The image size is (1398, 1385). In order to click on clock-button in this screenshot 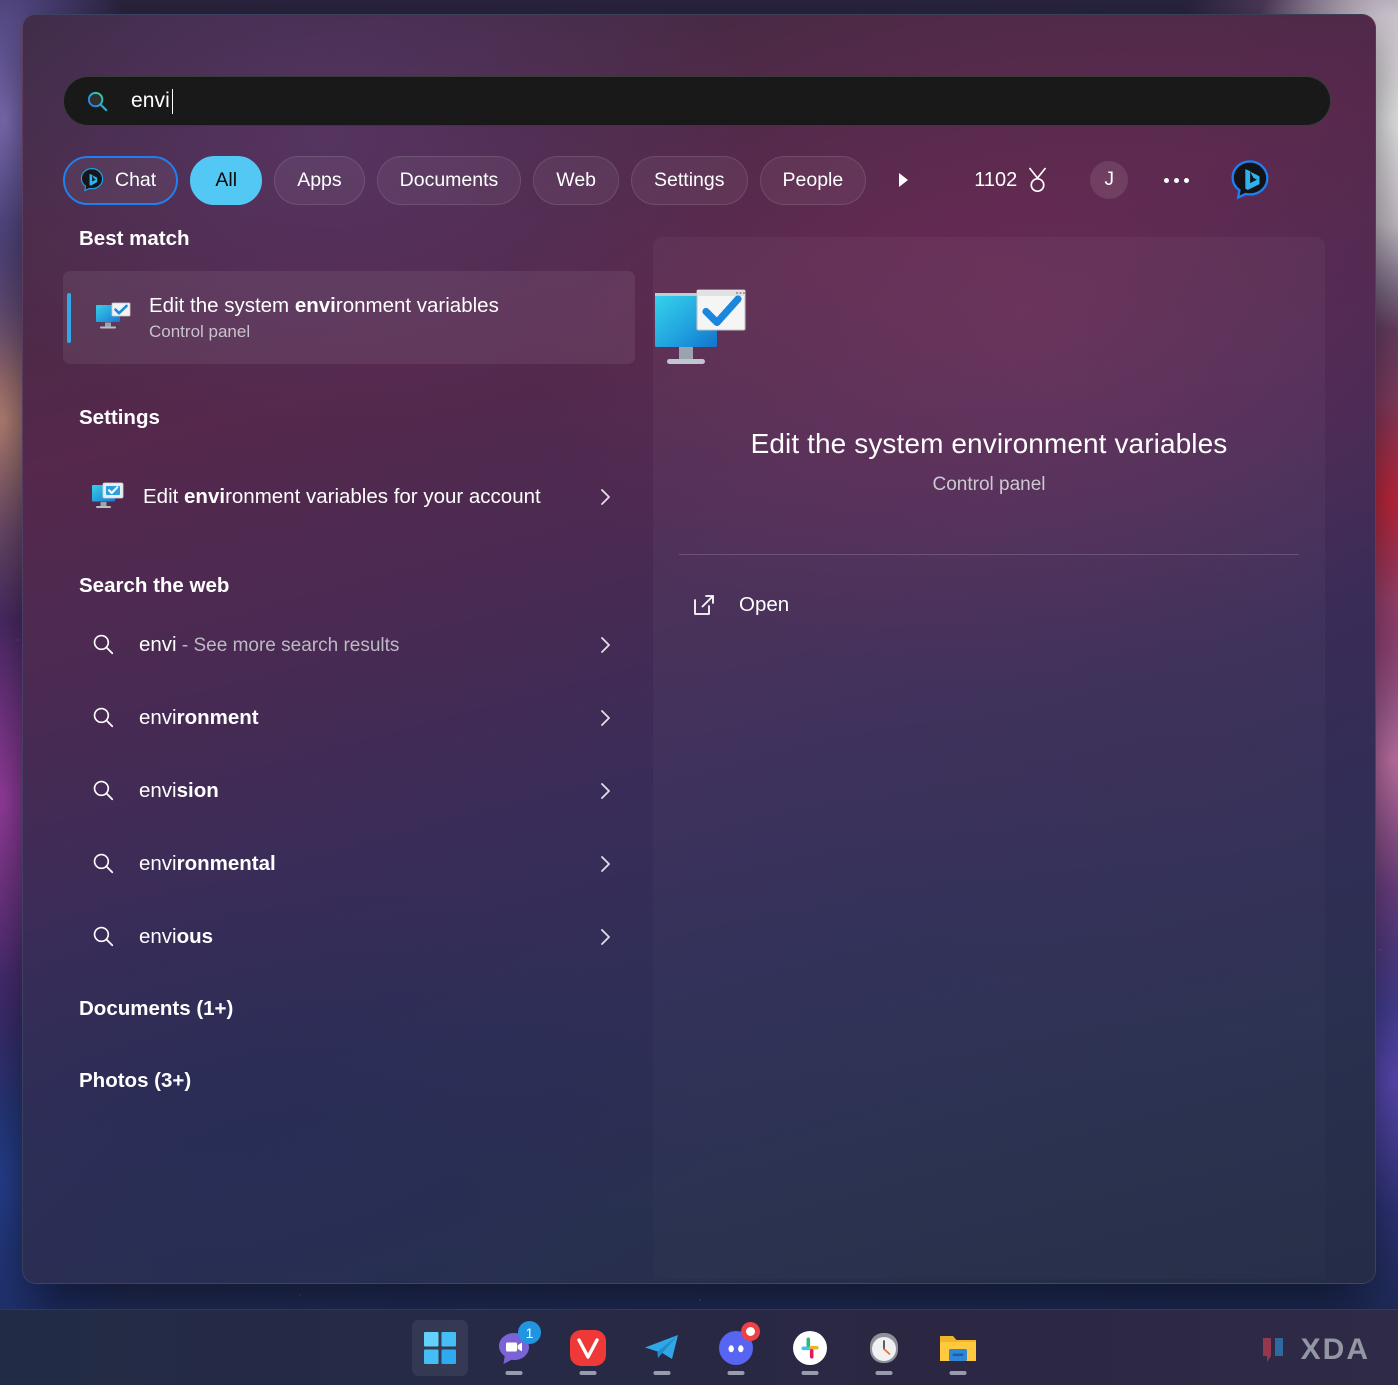, I will do `click(884, 1348)`.